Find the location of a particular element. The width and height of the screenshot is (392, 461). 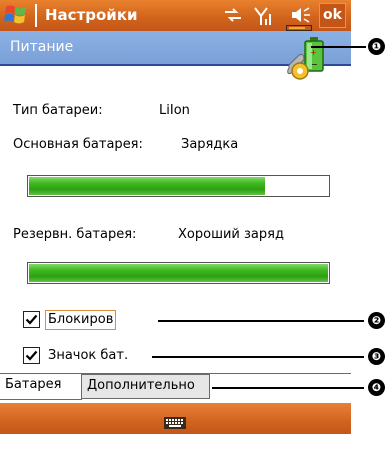

volume-icon is located at coordinates (301, 15).